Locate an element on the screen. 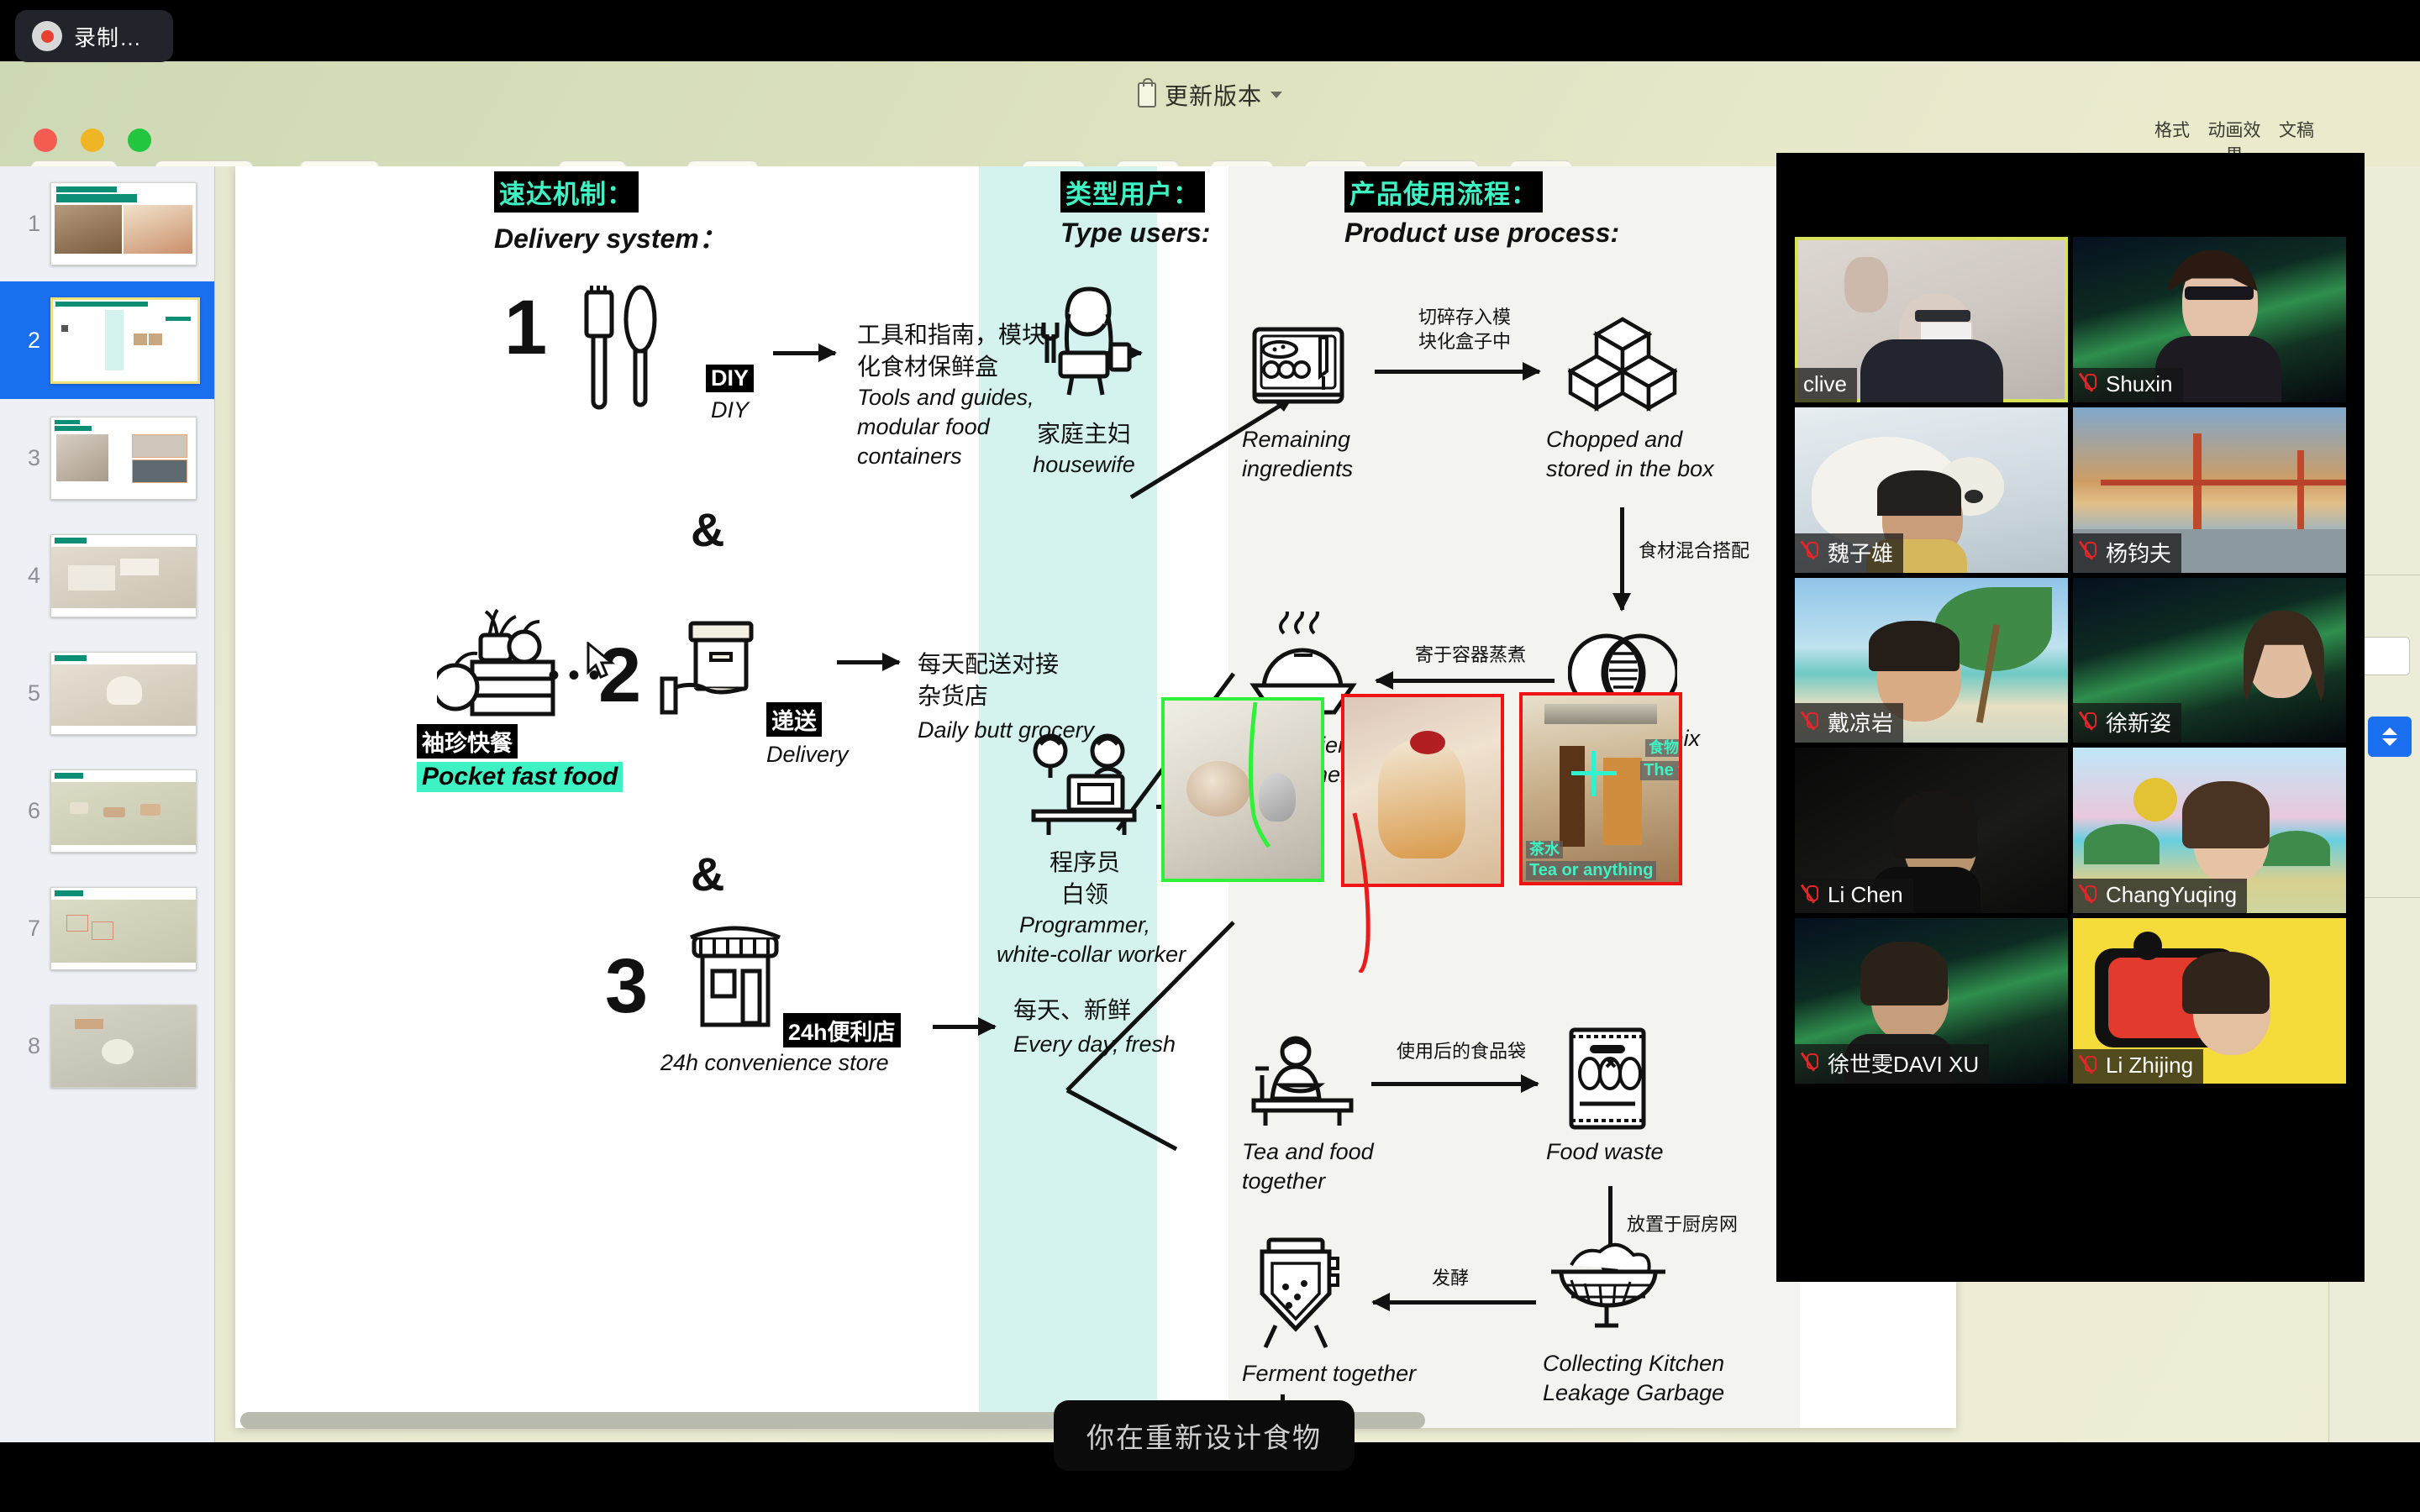  sidebar-item-slide-3: 3 is located at coordinates (107, 458).